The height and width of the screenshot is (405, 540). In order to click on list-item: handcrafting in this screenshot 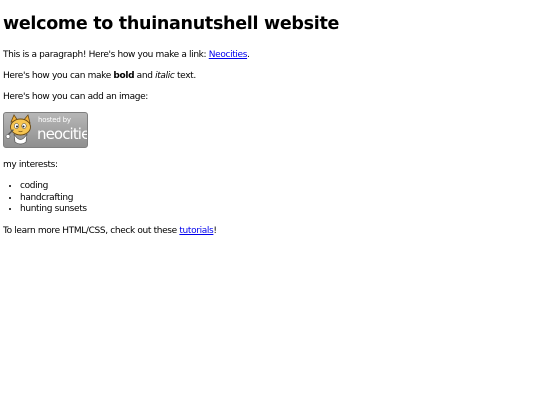, I will do `click(53, 199)`.